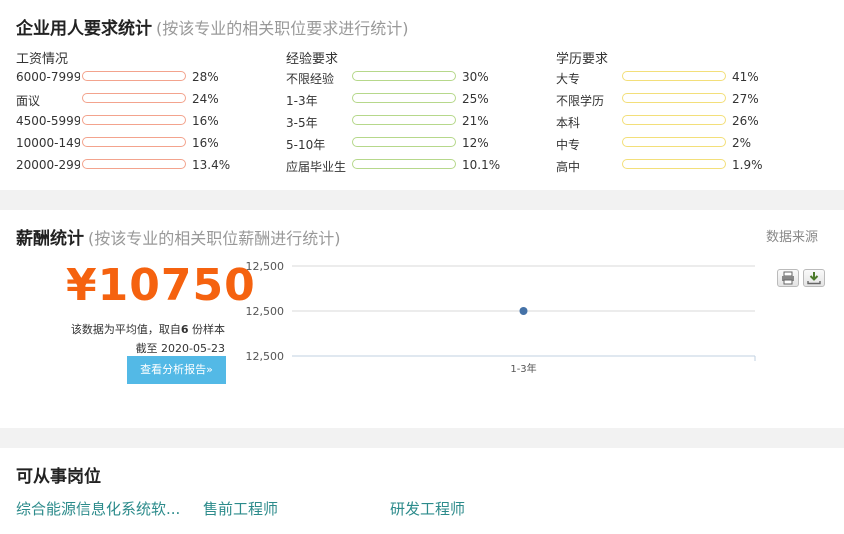 The height and width of the screenshot is (534, 844). Describe the element at coordinates (302, 101) in the screenshot. I see `row-label: 1-3年` at that location.